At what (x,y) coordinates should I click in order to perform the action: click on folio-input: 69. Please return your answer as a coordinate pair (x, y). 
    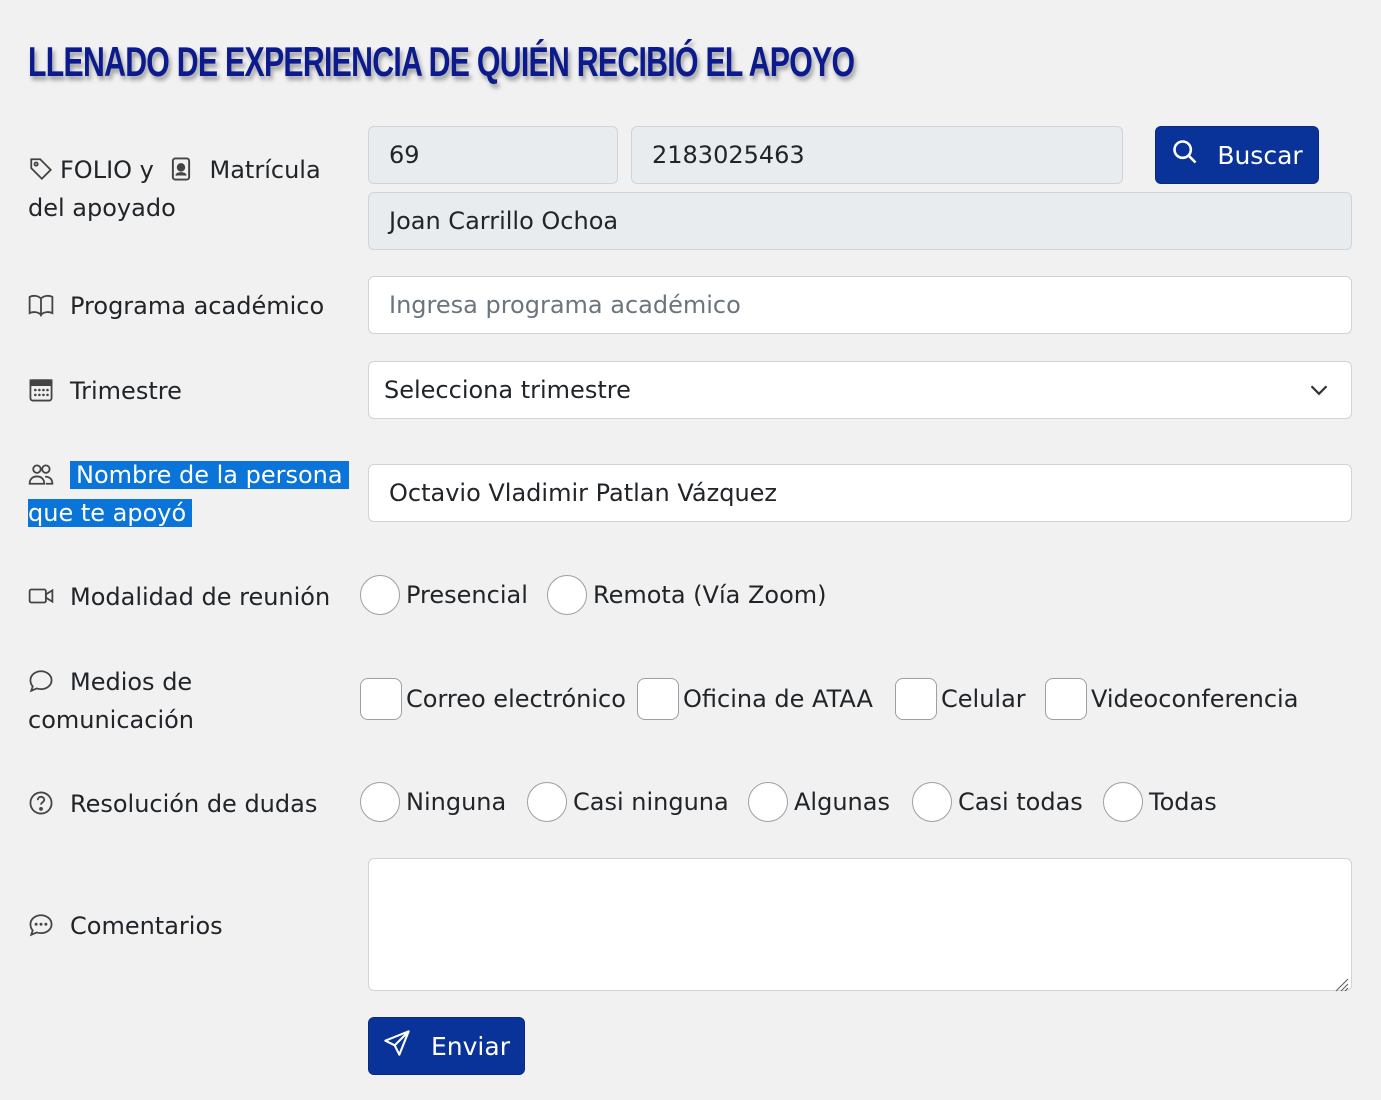
    Looking at the image, I should click on (493, 155).